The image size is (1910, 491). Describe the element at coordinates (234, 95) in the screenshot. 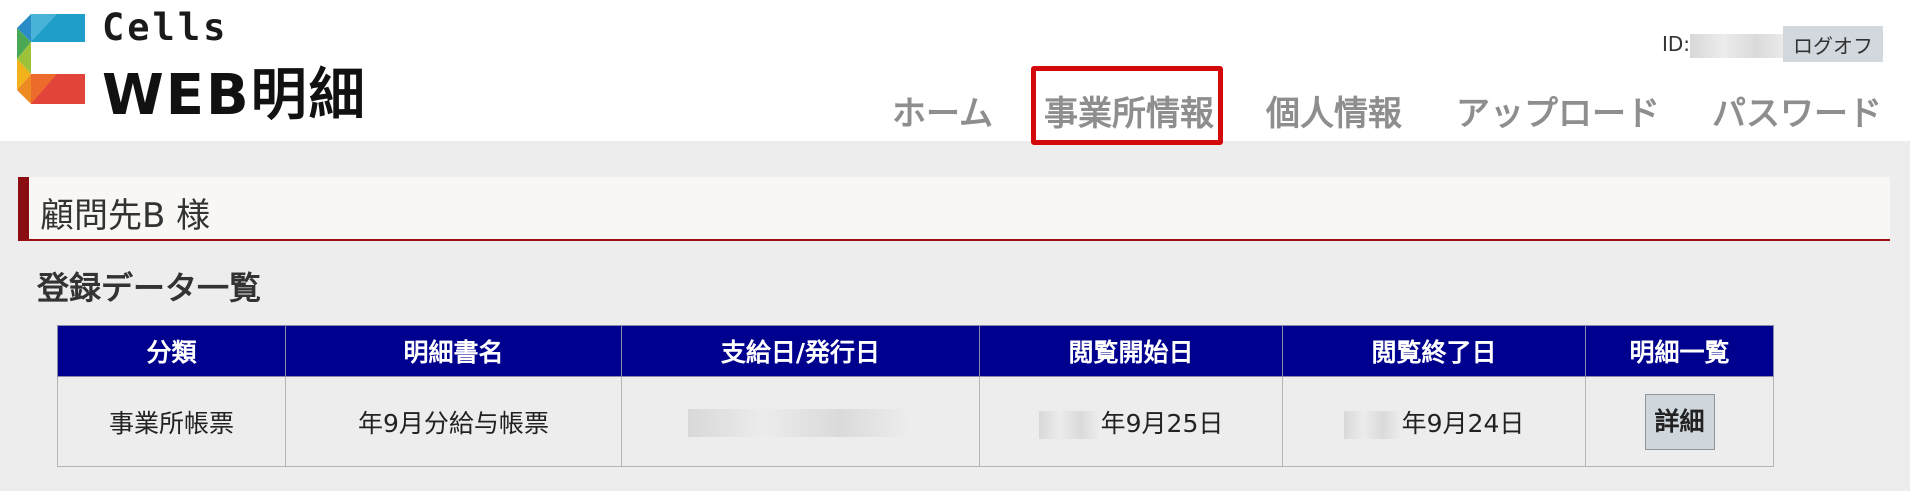

I see `logo-product-text: WEB明細` at that location.